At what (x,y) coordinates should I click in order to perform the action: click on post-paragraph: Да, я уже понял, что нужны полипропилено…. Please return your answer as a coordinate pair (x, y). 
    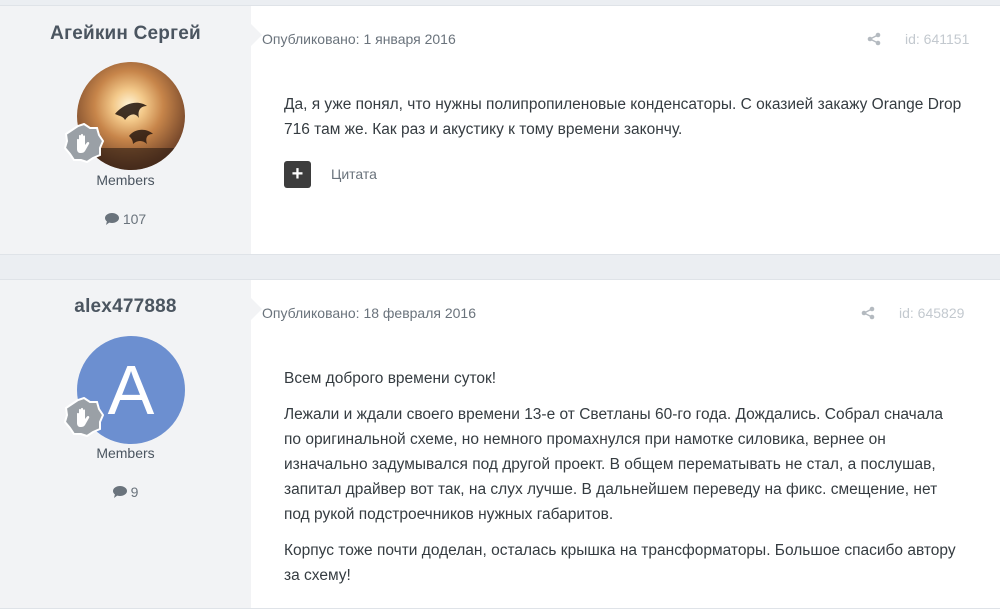
    Looking at the image, I should click on (623, 117).